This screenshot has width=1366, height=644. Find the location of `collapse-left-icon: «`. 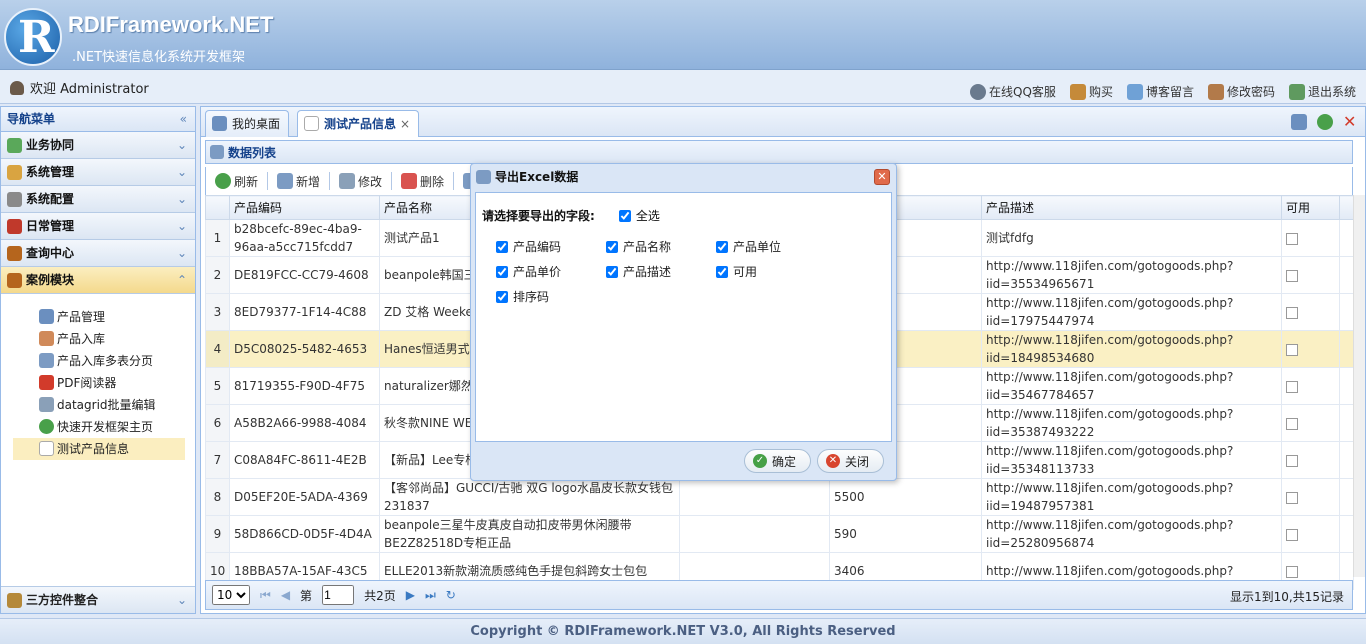

collapse-left-icon: « is located at coordinates (183, 119).